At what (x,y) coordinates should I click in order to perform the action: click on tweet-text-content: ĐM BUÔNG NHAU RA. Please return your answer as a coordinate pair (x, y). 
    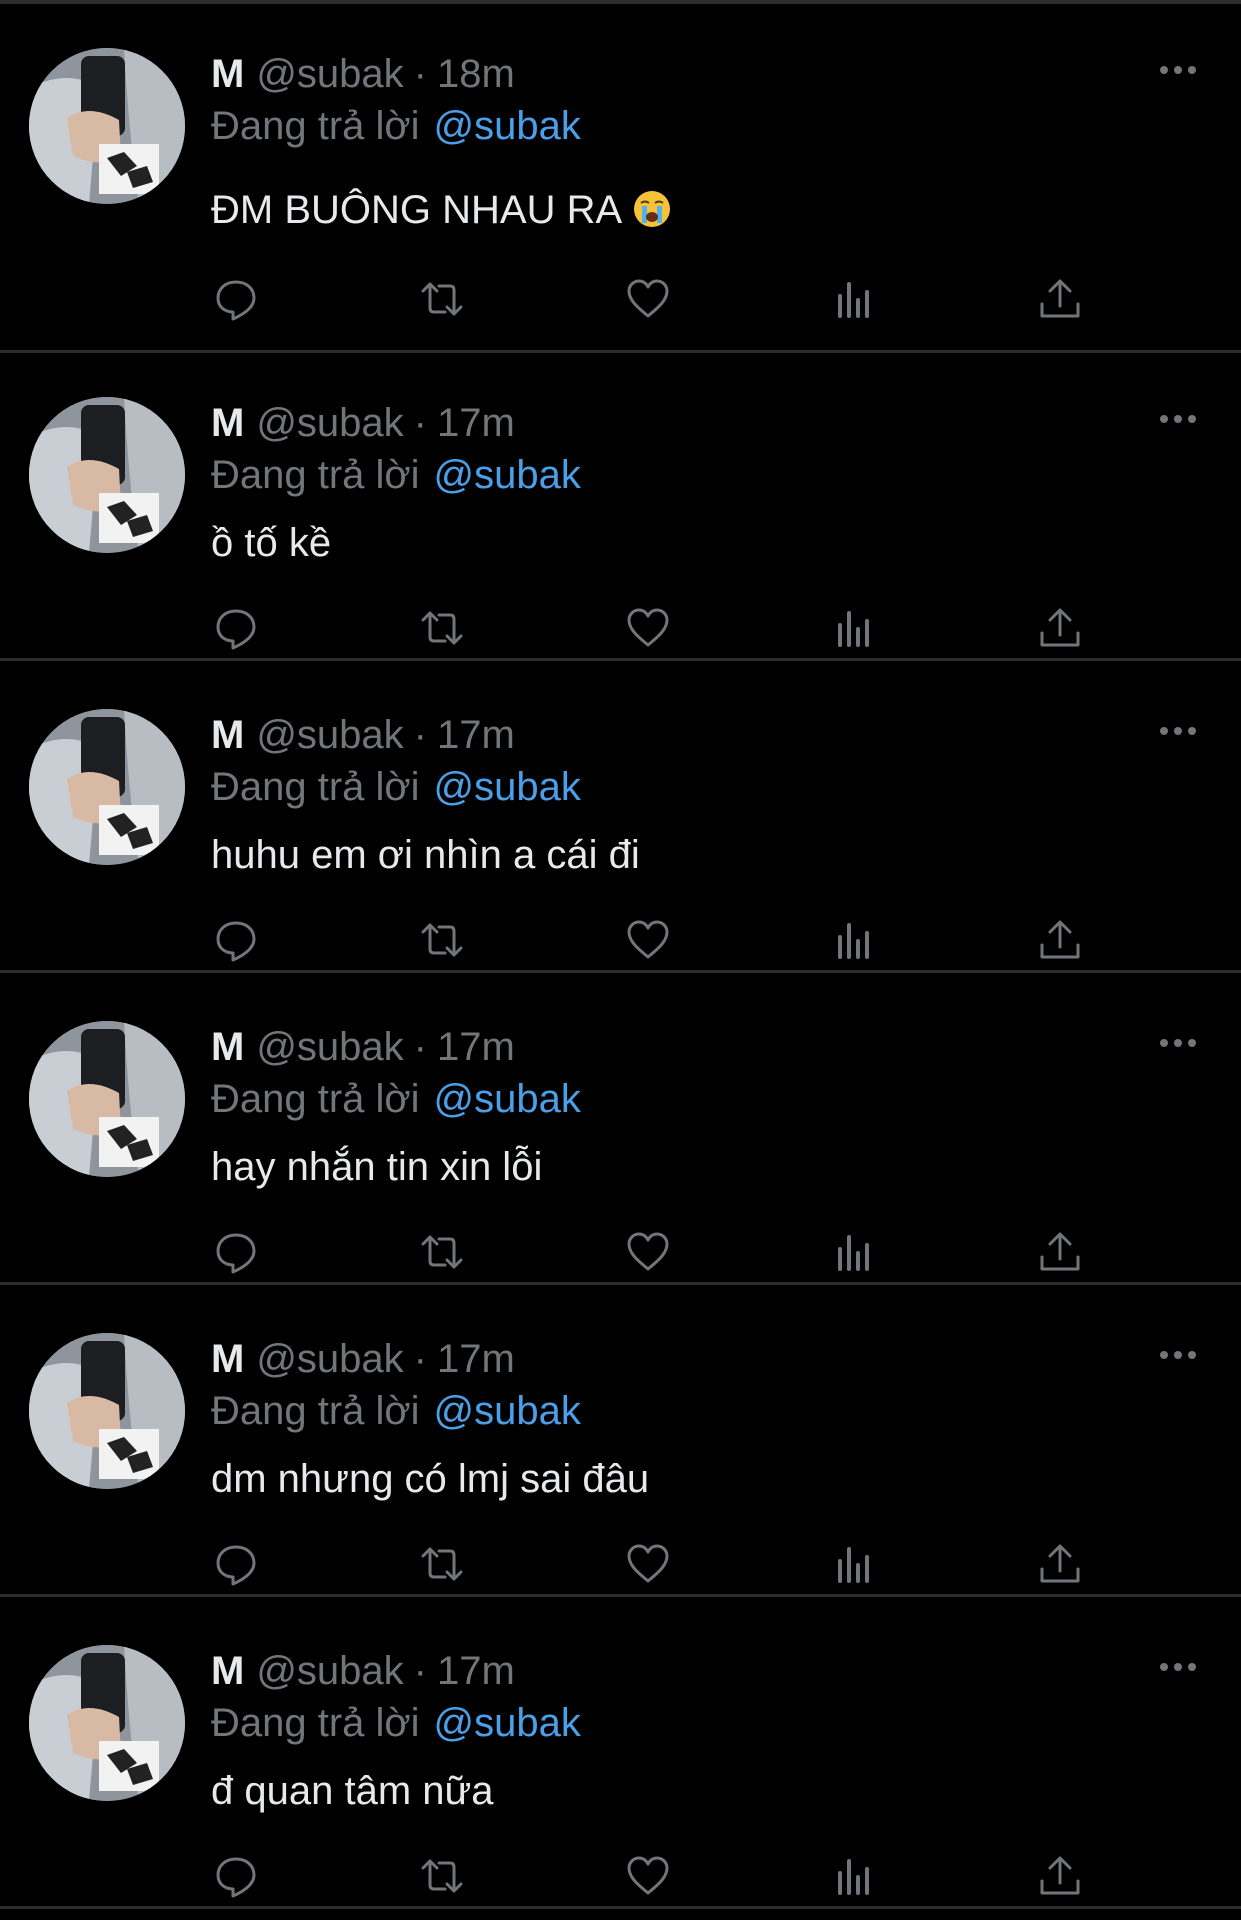
    Looking at the image, I should click on (417, 210).